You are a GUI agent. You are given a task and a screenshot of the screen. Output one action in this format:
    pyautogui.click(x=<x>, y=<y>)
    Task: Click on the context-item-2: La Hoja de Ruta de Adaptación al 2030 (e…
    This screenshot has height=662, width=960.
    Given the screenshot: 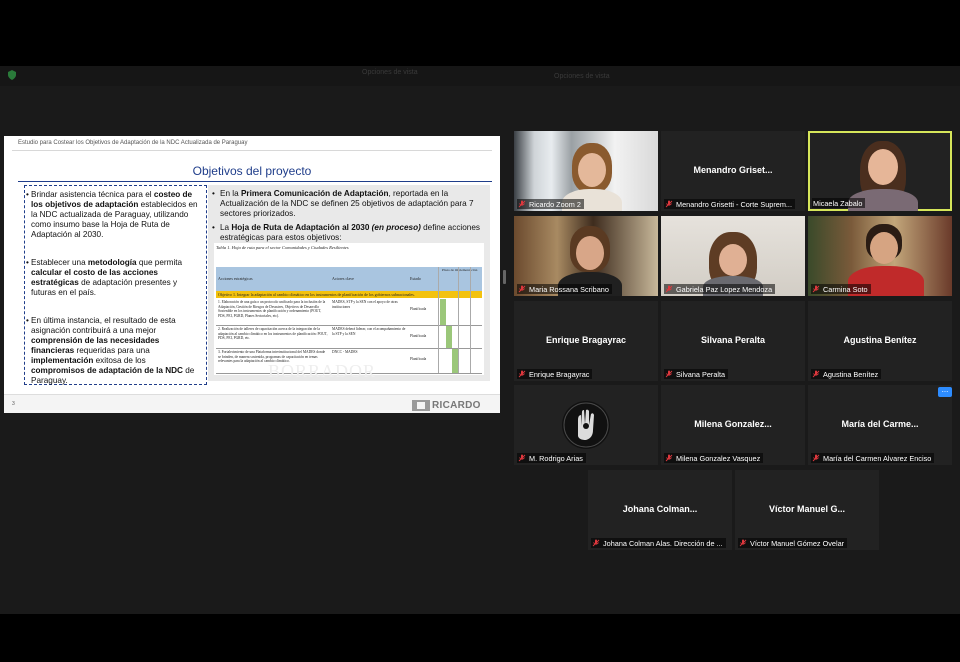 What is the action you would take?
    pyautogui.click(x=349, y=233)
    